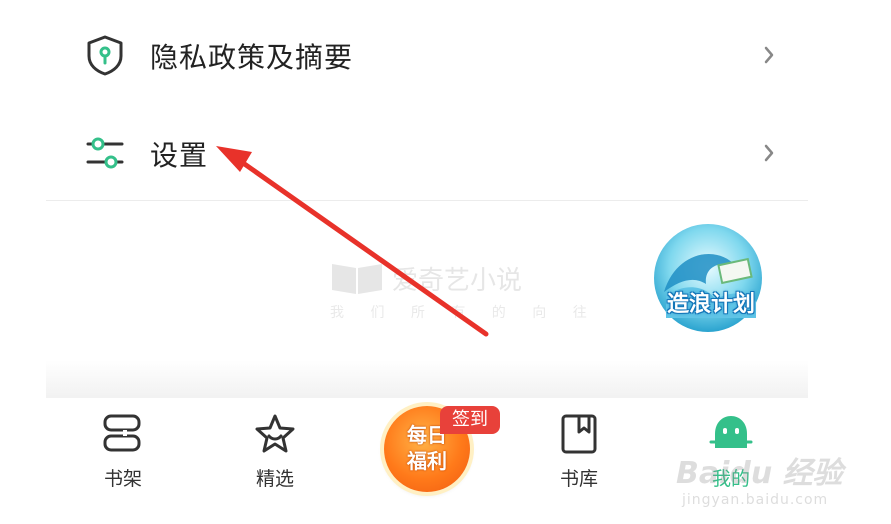 The image size is (891, 524). I want to click on daily-bonus-line2: 福利, so click(427, 461).